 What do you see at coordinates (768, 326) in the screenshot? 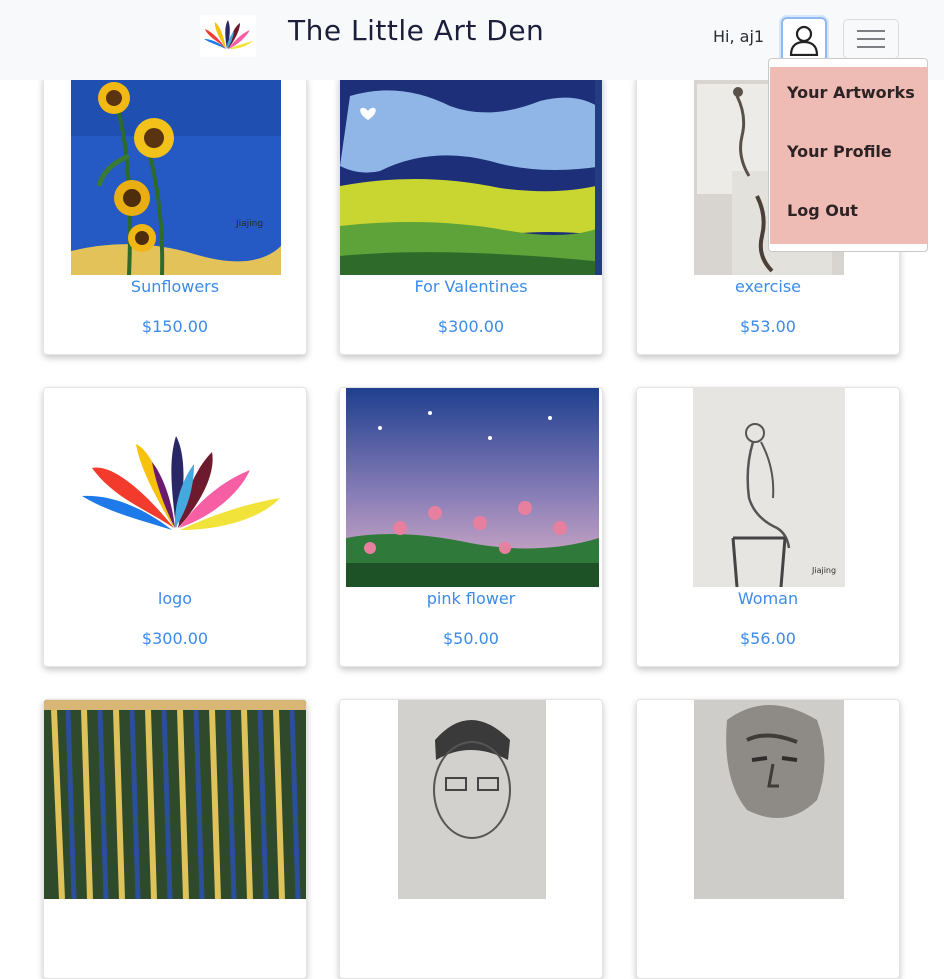
I see `artwork-price: $53.00` at bounding box center [768, 326].